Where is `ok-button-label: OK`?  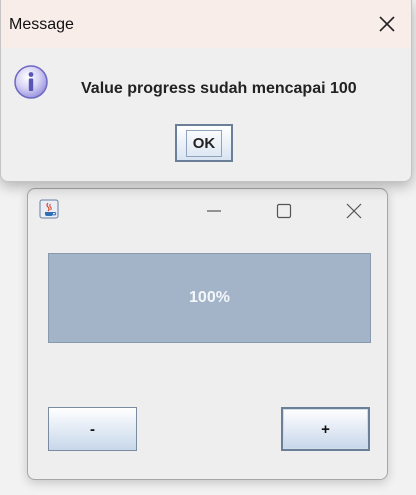
ok-button-label: OK is located at coordinates (204, 143).